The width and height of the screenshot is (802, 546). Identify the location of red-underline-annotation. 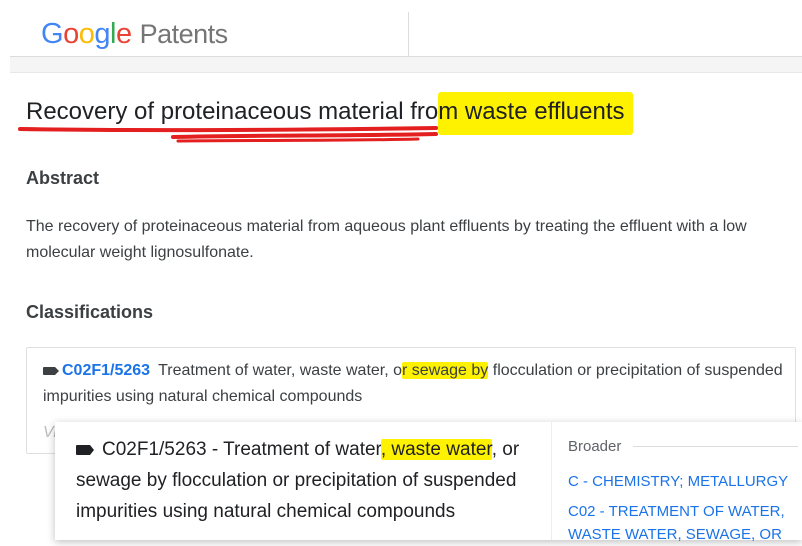
(228, 134).